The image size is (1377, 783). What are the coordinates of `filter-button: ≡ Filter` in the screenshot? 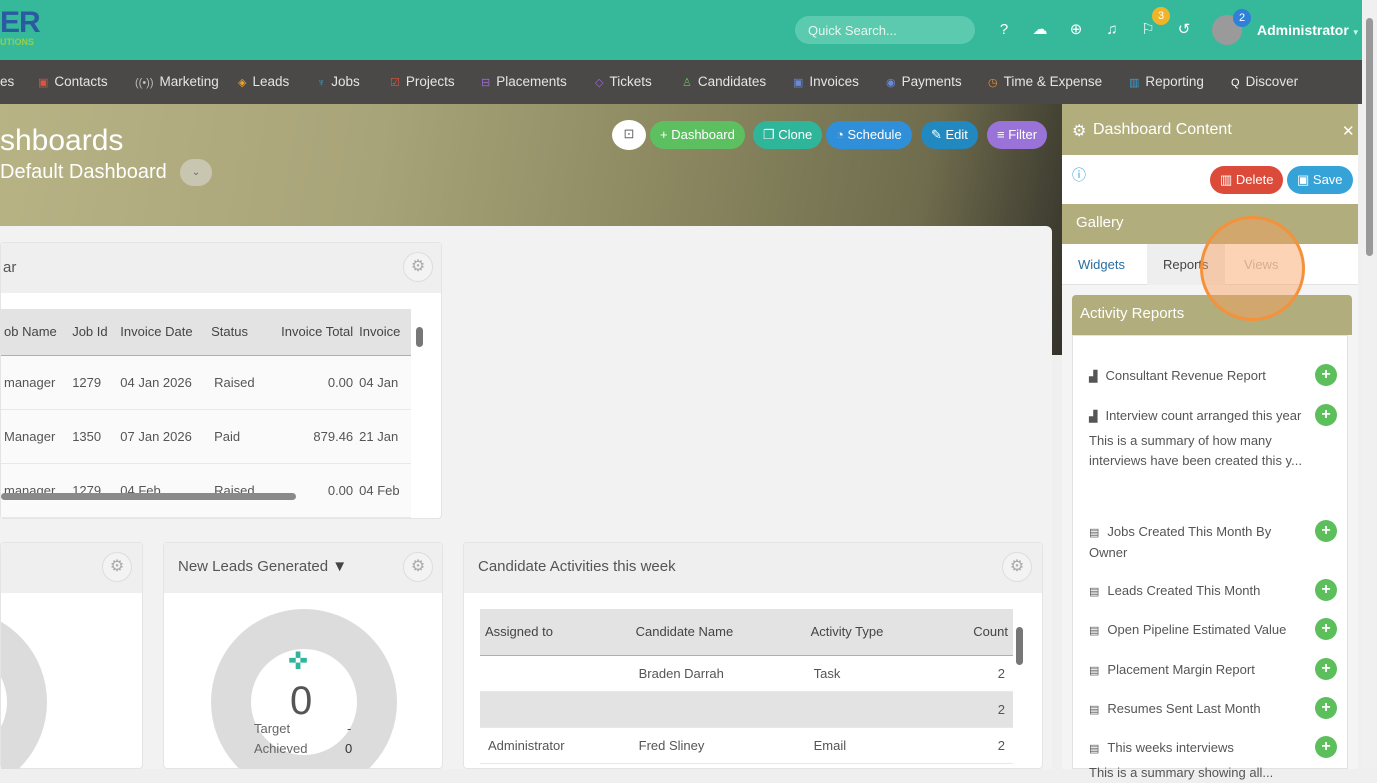 It's located at (1017, 135).